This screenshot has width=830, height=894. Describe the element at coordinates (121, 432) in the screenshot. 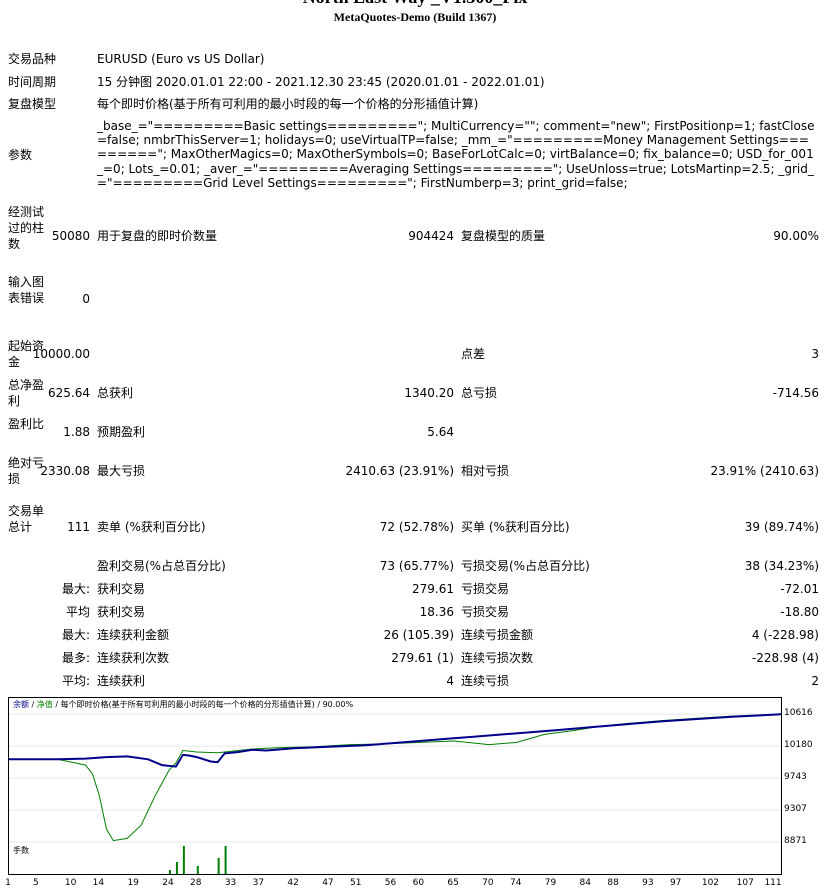

I see `expected-payoff-label: 预期盈利` at that location.